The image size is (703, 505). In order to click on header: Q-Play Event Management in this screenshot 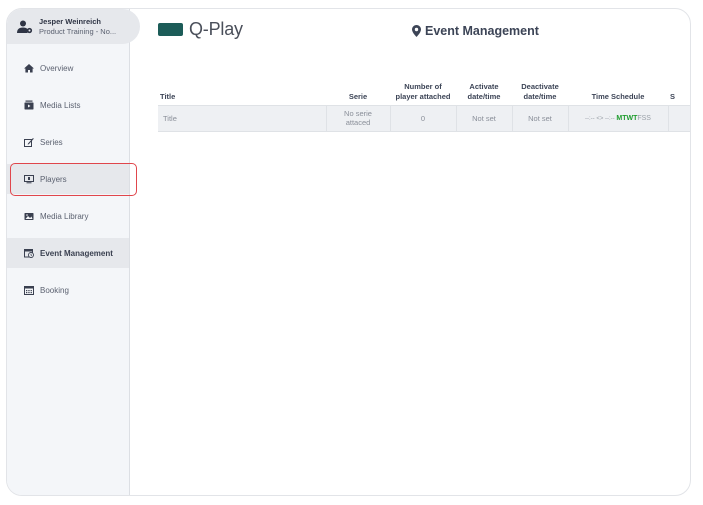, I will do `click(424, 32)`.